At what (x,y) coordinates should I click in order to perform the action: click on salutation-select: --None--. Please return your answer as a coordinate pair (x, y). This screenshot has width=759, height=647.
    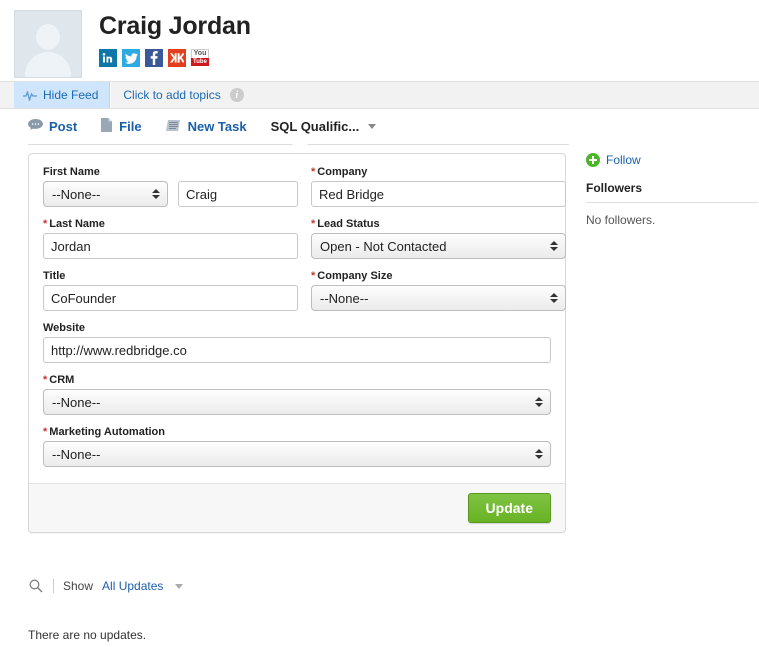
    Looking at the image, I should click on (105, 194).